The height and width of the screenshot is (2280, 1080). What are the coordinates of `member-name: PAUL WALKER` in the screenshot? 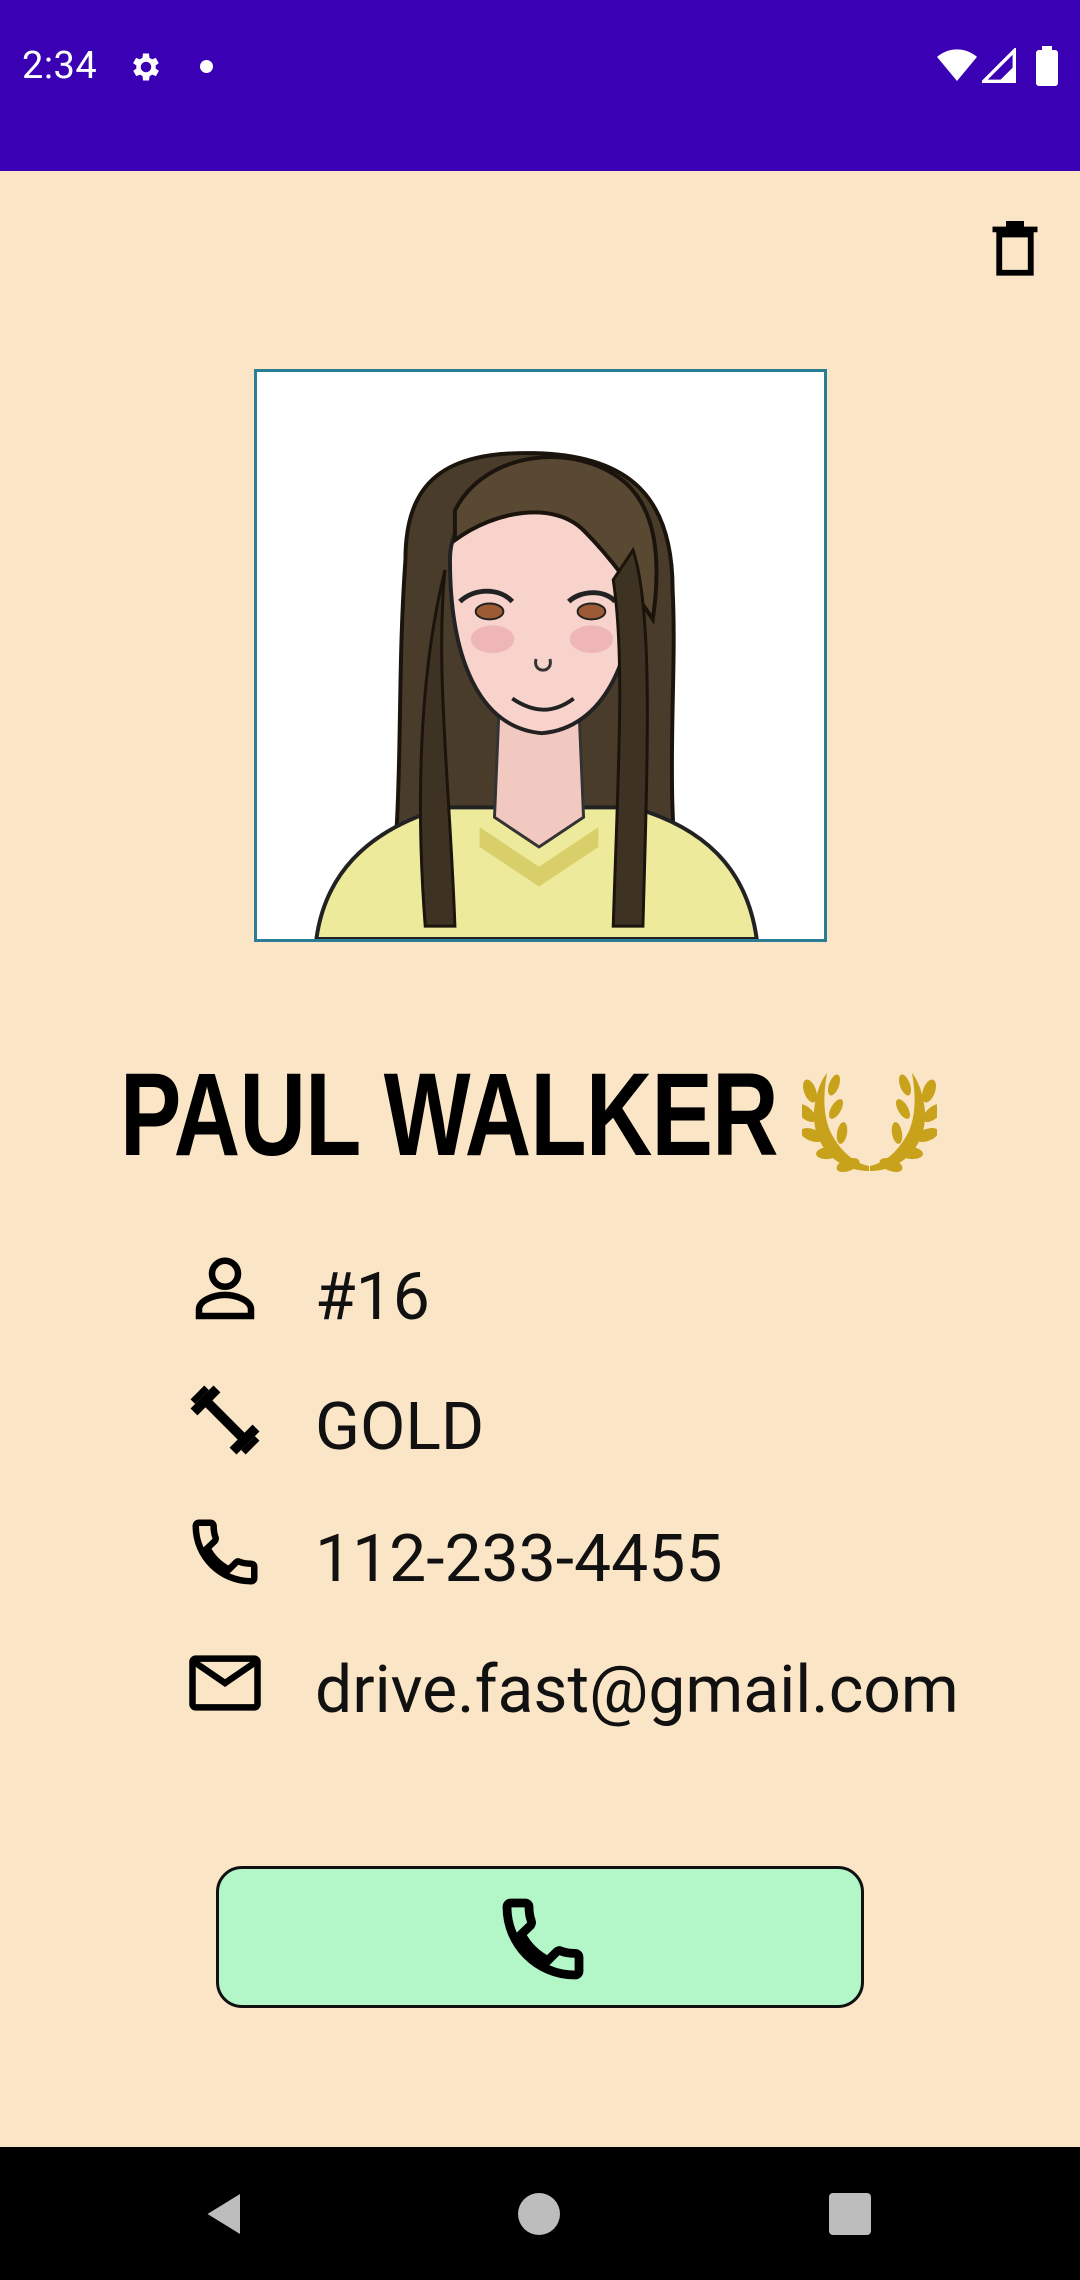 It's located at (449, 1115).